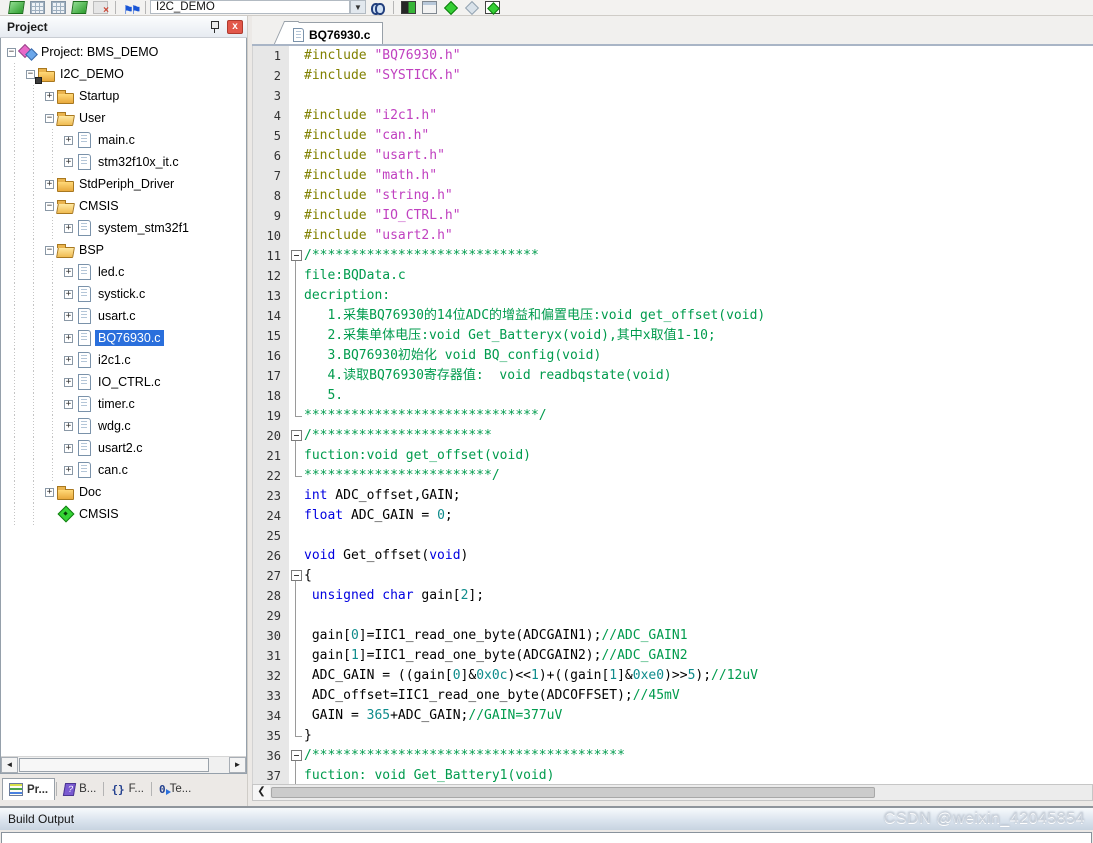 Image resolution: width=1093 pixels, height=843 pixels. I want to click on tree-item-project-bms-demo: − Project: BMS_DEMO, so click(123, 52).